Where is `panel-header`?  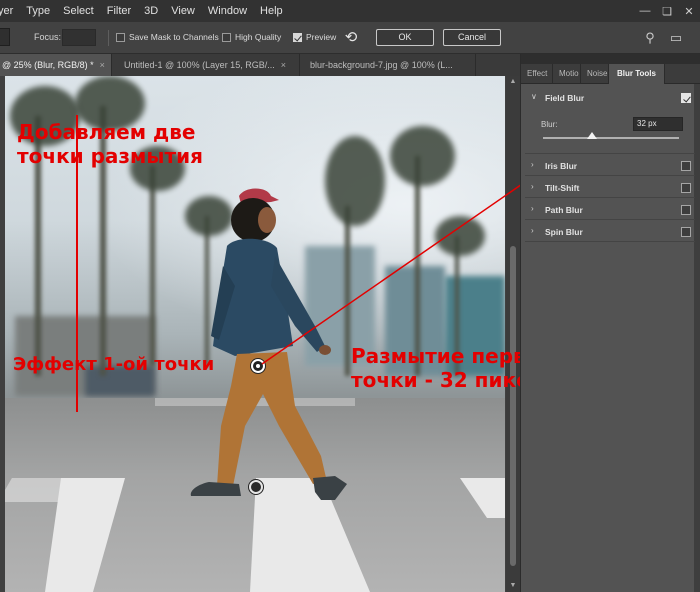
panel-header is located at coordinates (610, 59).